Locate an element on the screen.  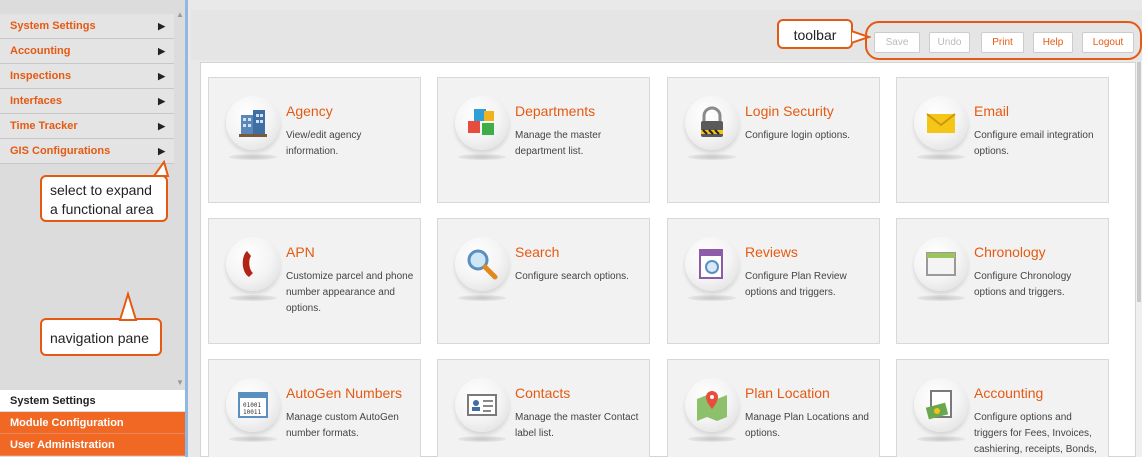
nav-item-gis-configurations: GIS Configurations ▶ is located at coordinates (87, 151).